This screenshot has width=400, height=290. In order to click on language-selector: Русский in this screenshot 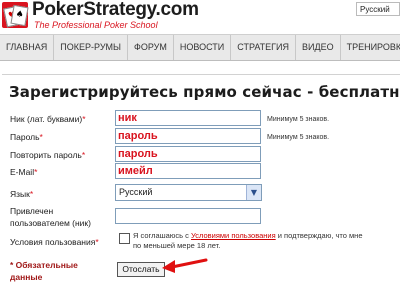, I will do `click(378, 9)`.